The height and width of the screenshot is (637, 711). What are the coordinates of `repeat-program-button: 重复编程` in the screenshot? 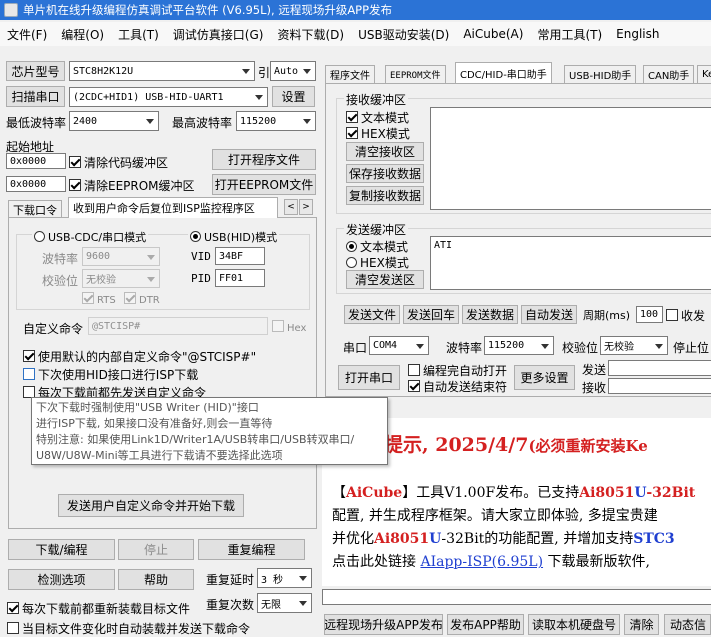 It's located at (251, 549).